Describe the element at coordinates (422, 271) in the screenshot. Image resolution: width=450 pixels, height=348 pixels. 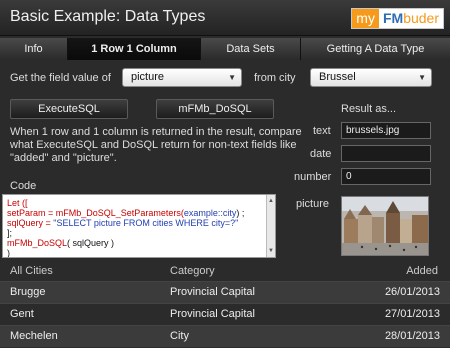
I see `header-added: Added` at that location.